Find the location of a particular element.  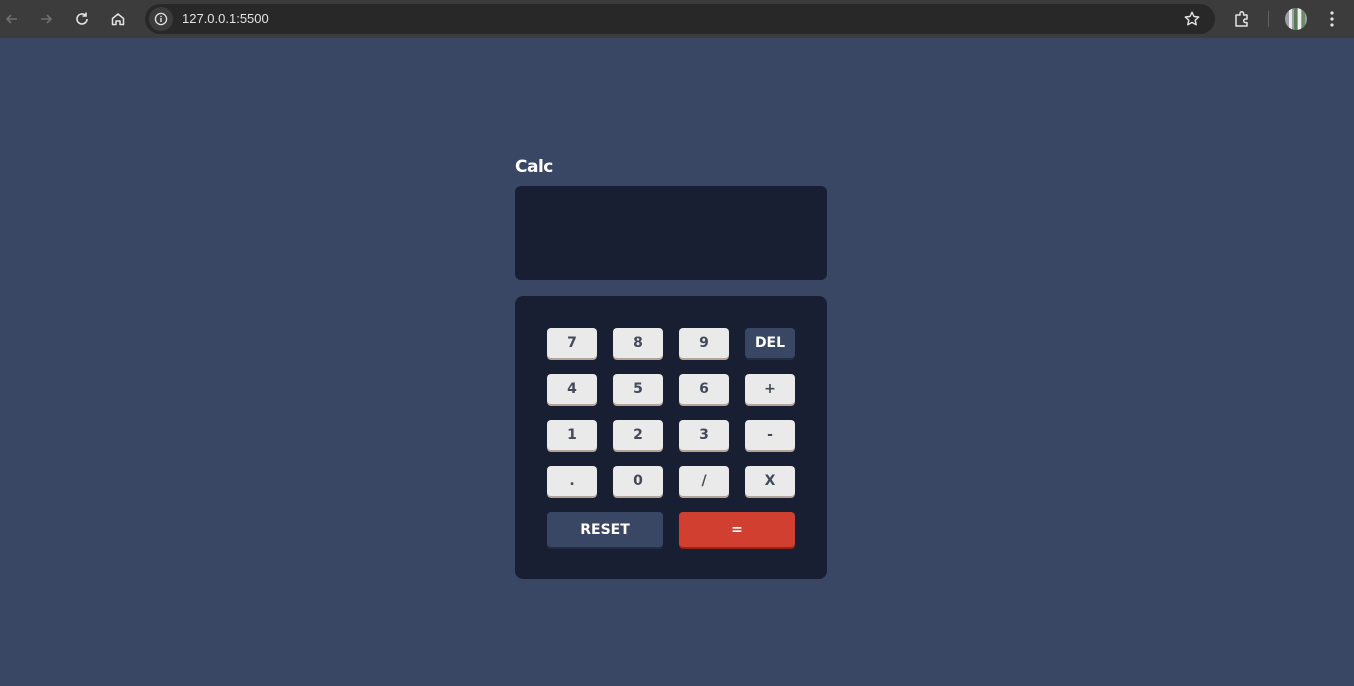

reset-button: RESET is located at coordinates (605, 529).